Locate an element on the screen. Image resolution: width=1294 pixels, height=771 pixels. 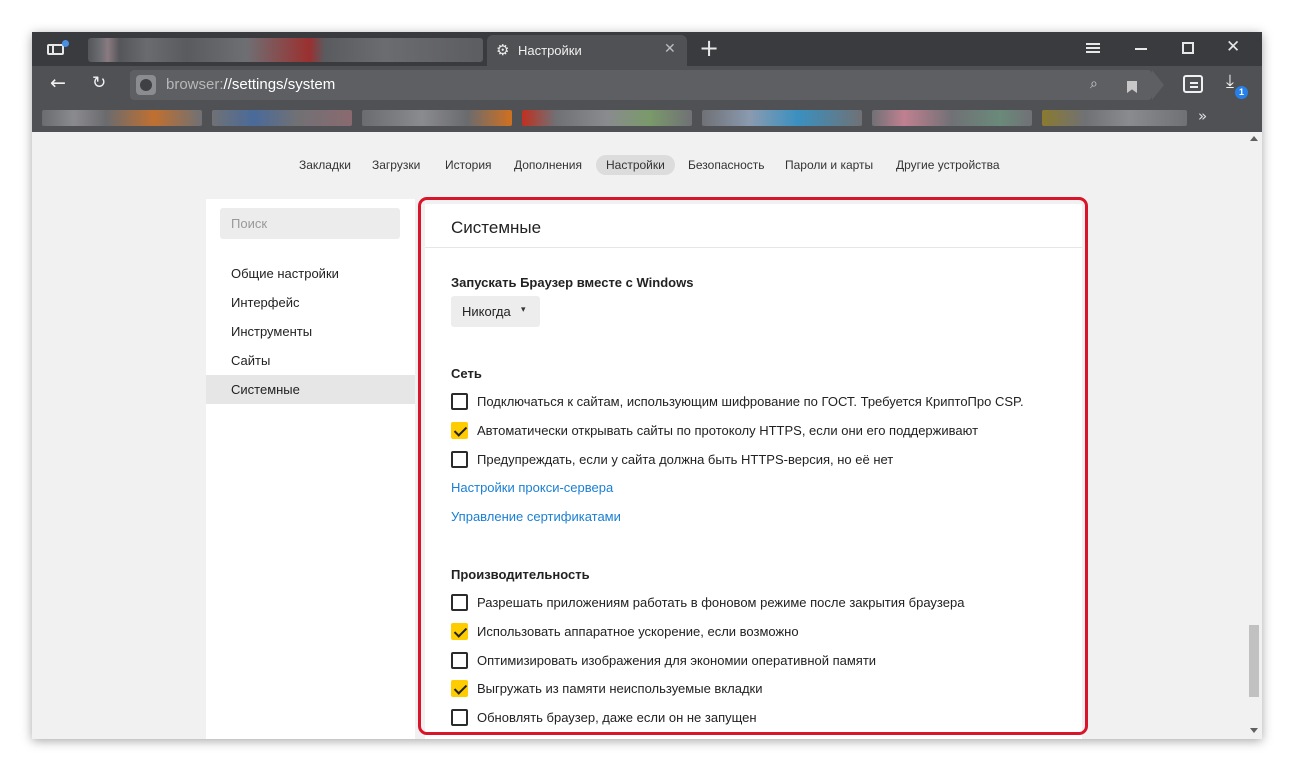
tabs-panel-icon is located at coordinates (56, 49).